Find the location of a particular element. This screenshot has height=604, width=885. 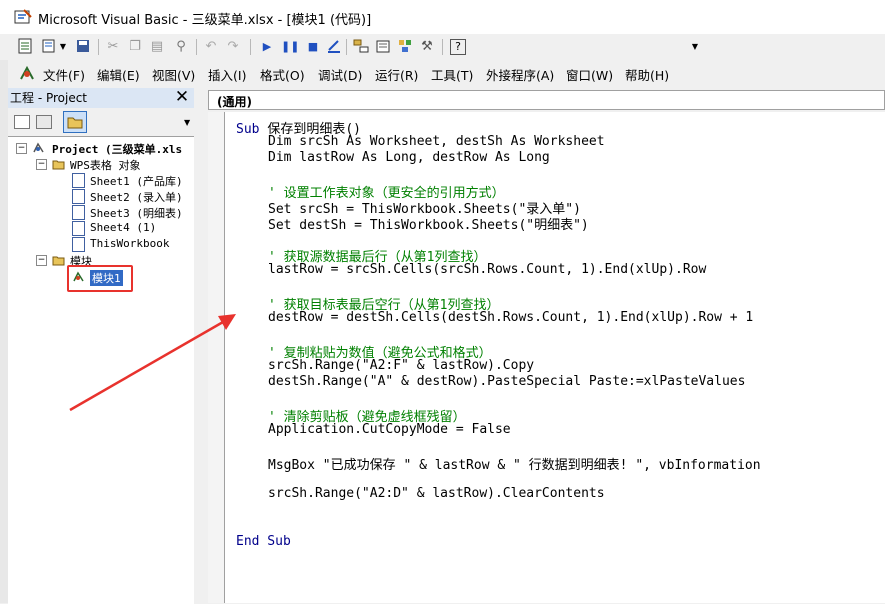

module-icon is located at coordinates (78, 276).